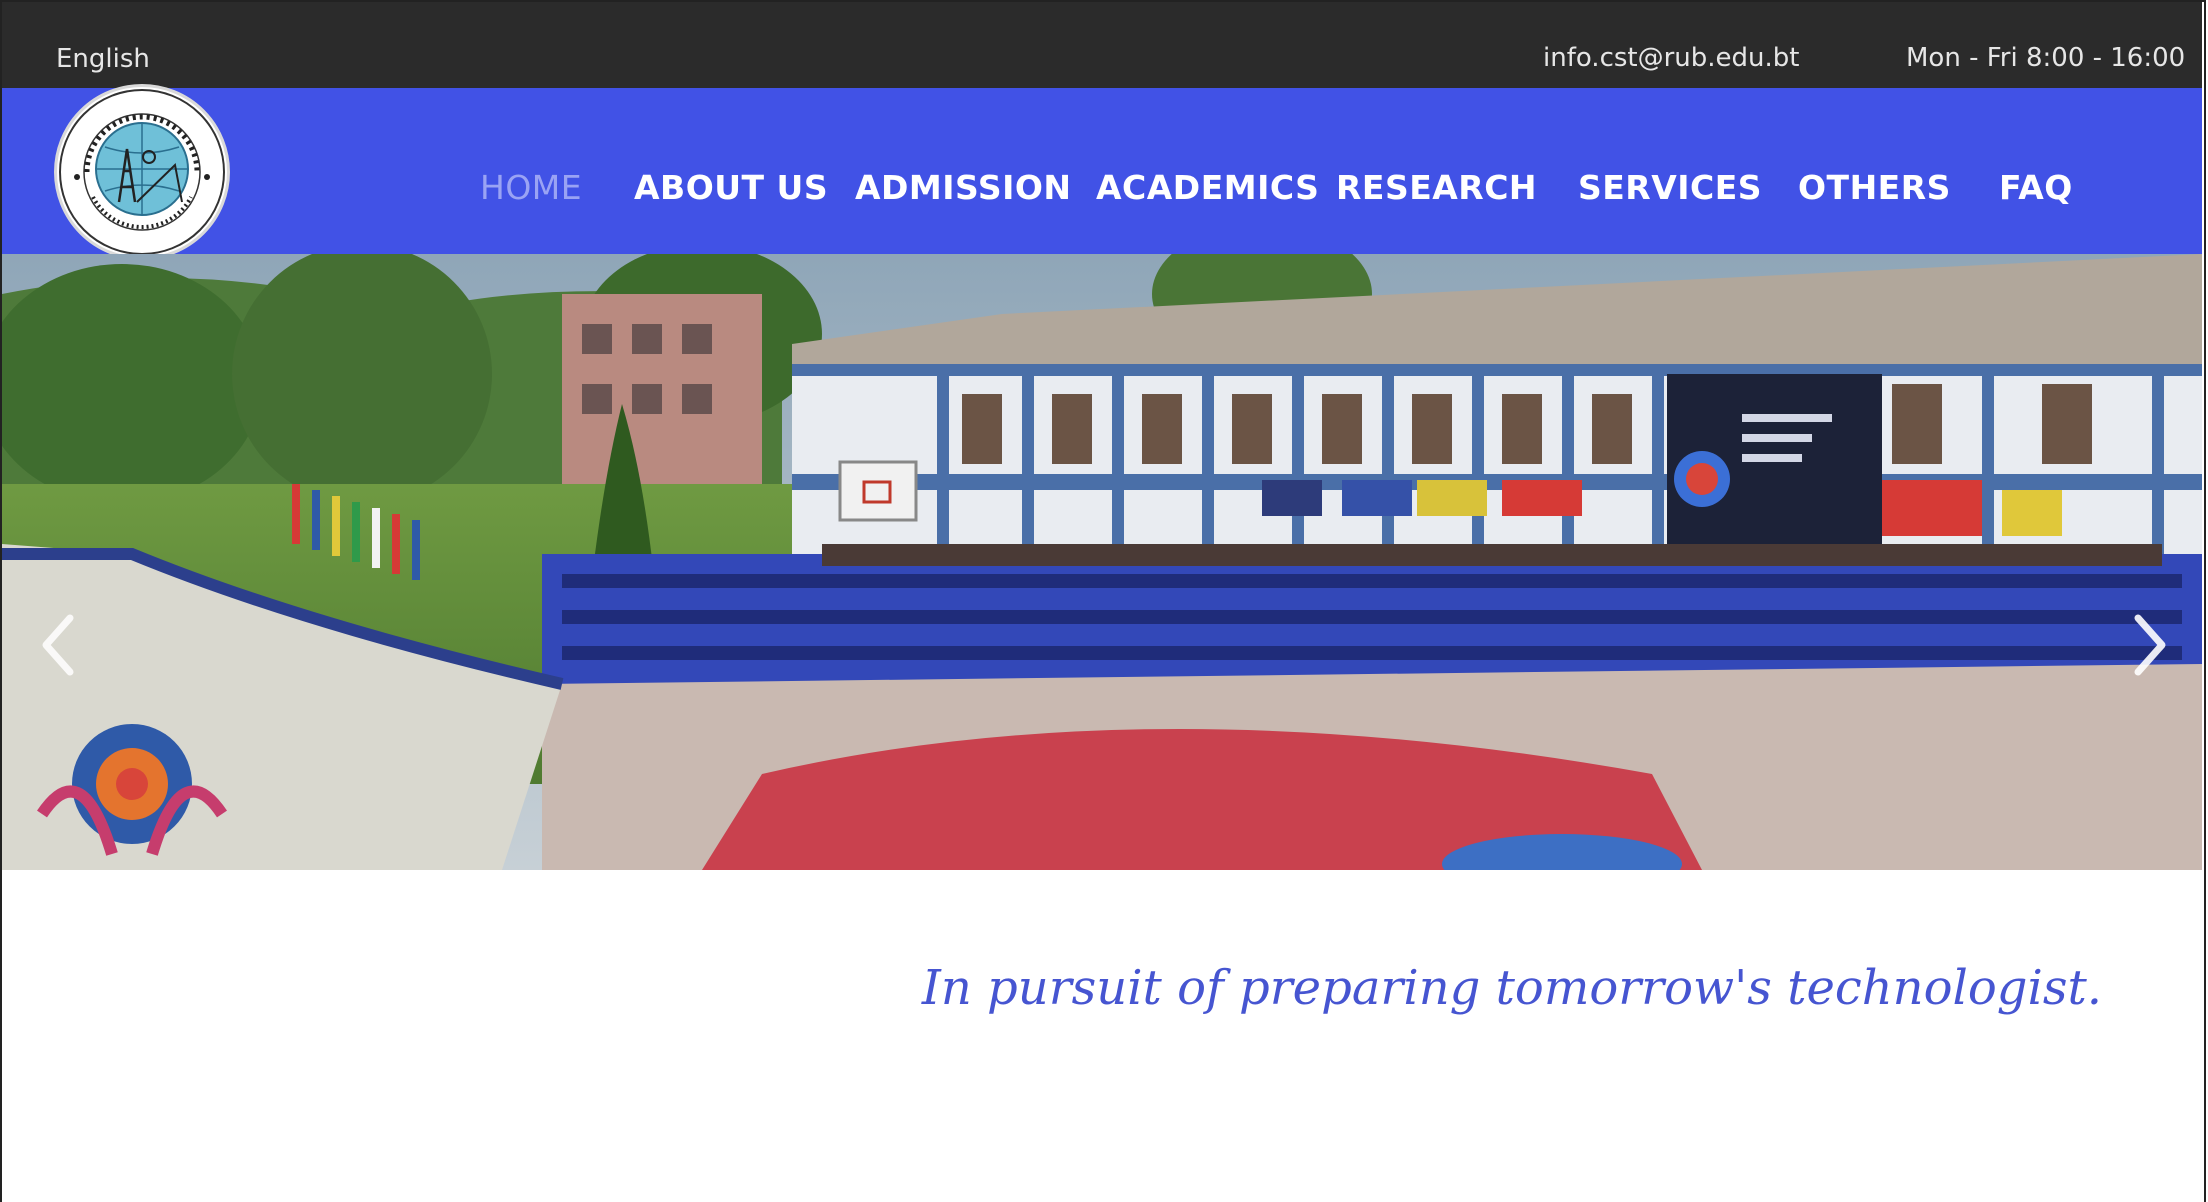 The image size is (2208, 1202). What do you see at coordinates (2150, 645) in the screenshot?
I see `carousel-next-chevron-right-icon` at bounding box center [2150, 645].